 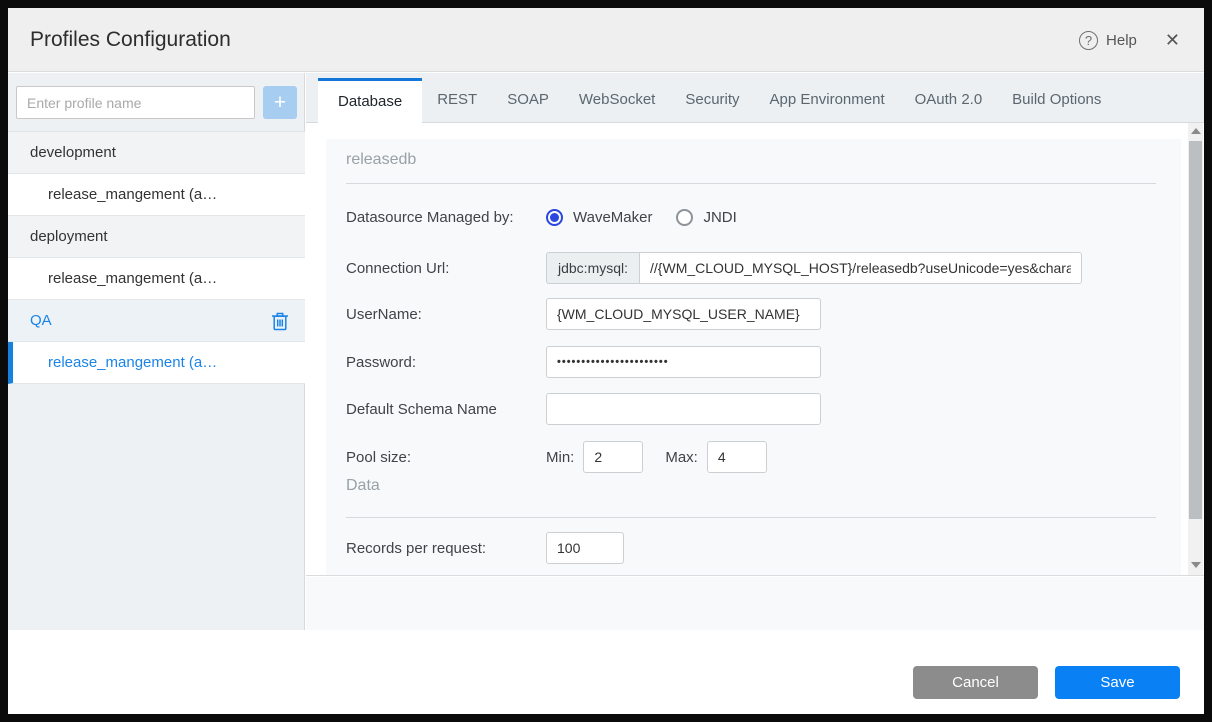 I want to click on records-input, so click(x=585, y=548).